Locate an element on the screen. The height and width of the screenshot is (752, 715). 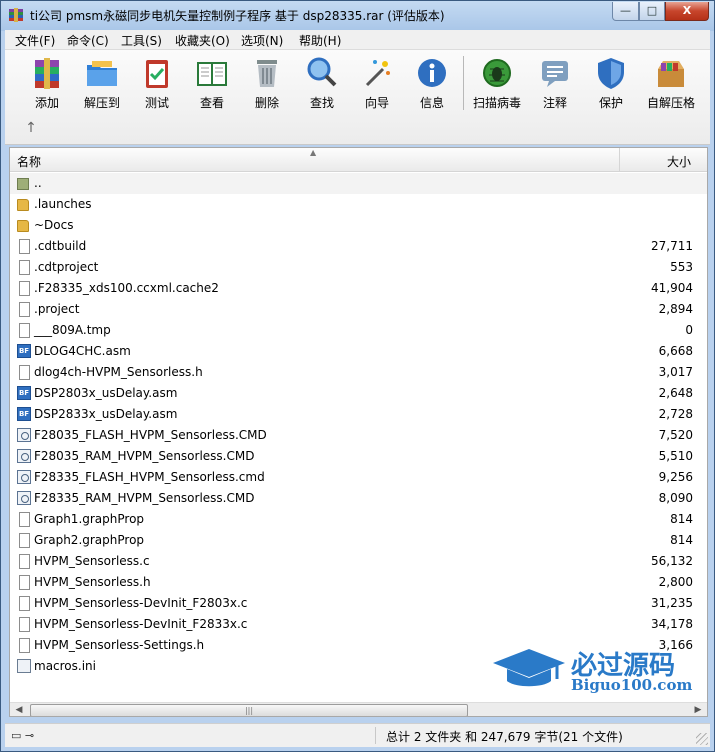
watermark-url: Biguo100.com is located at coordinates (632, 685).